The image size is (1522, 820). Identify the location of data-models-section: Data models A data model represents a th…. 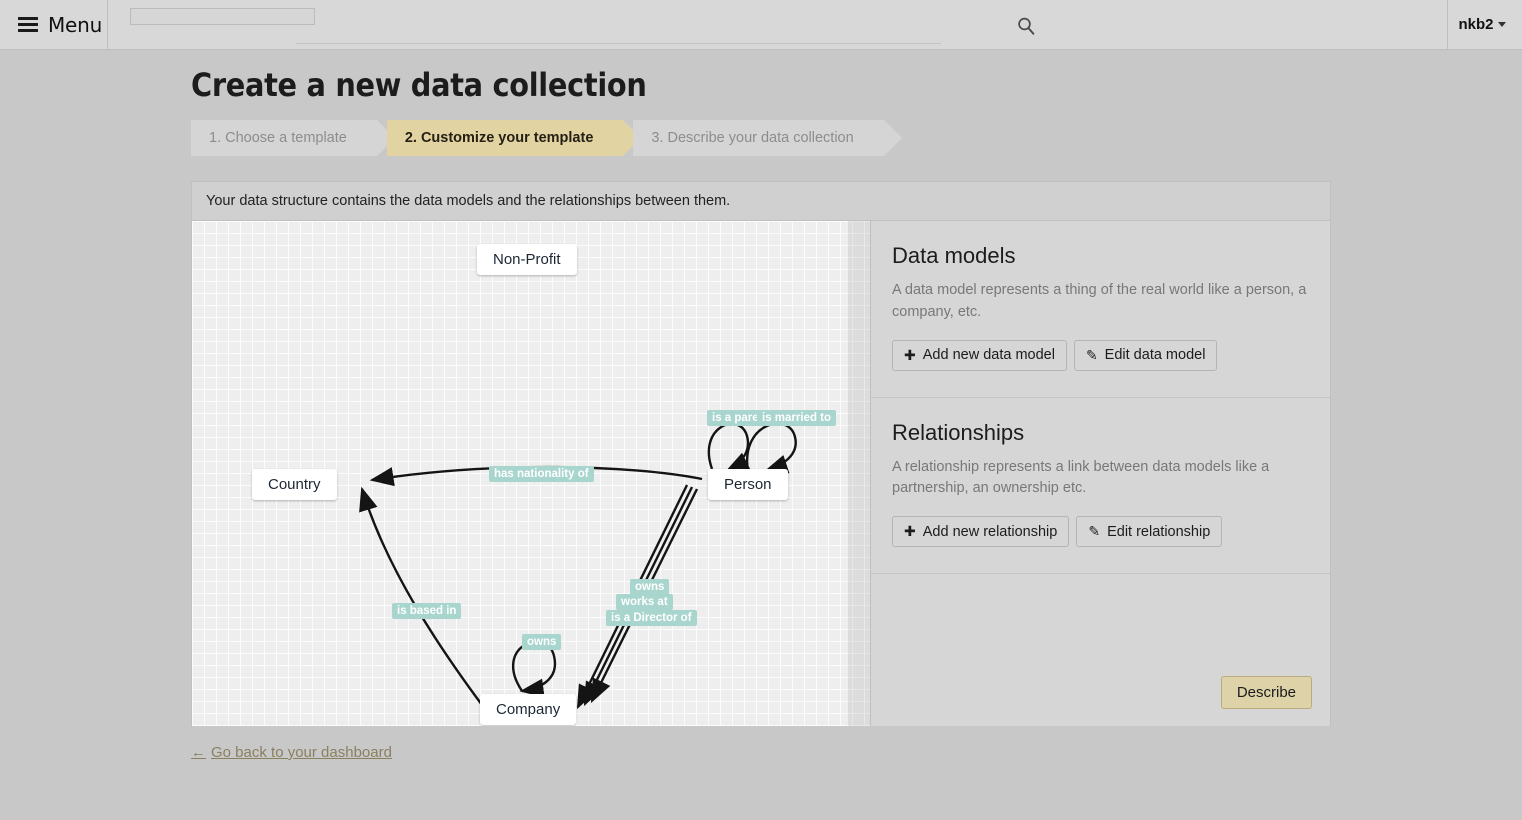
(1100, 309).